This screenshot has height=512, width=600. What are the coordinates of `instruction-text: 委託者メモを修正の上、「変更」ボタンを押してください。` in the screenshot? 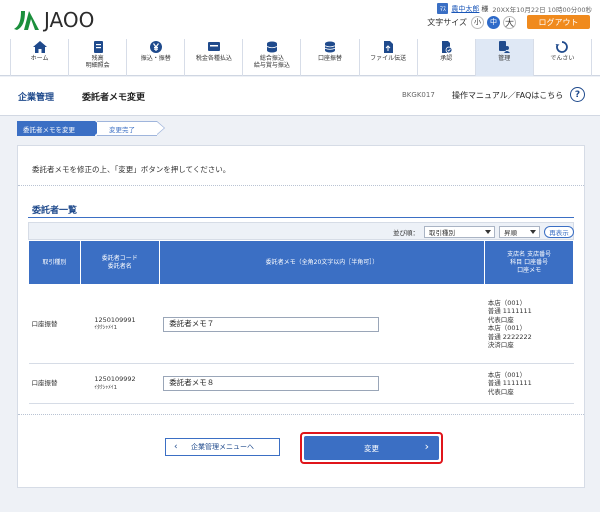 It's located at (131, 169).